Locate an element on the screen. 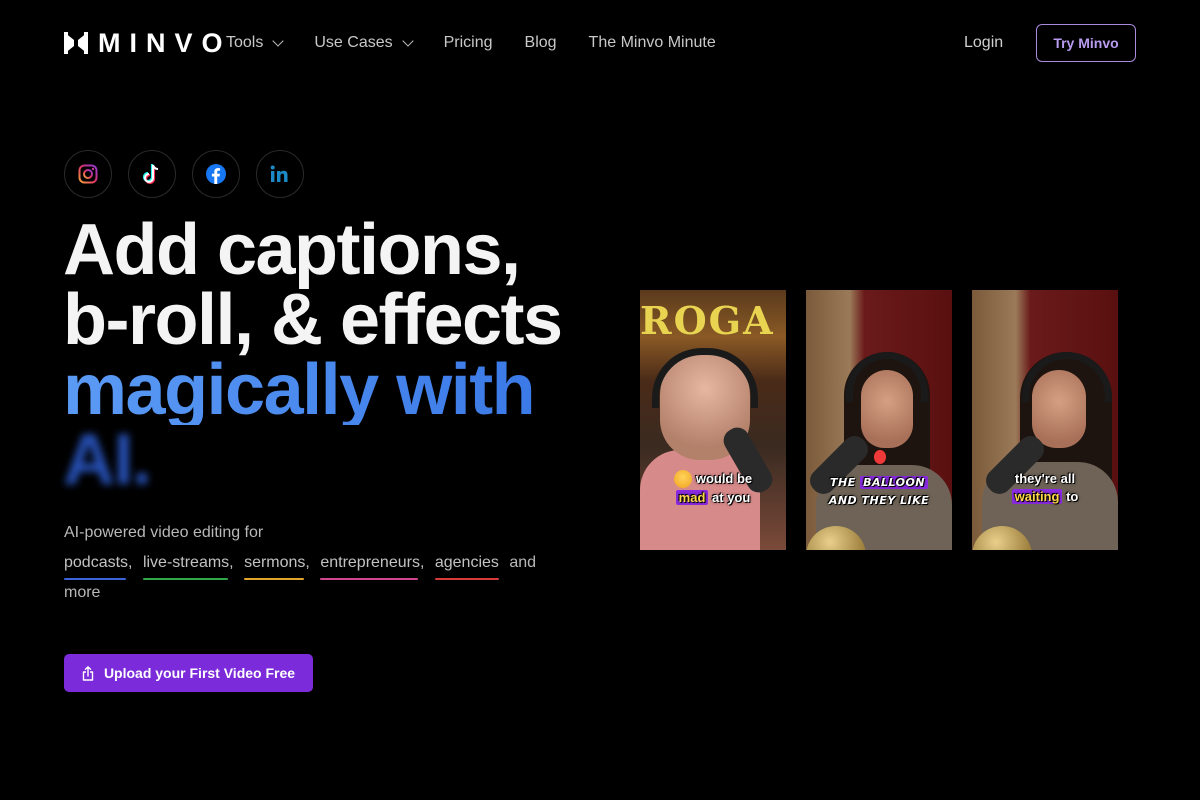 This screenshot has height=800, width=1200. facebook-link is located at coordinates (216, 174).